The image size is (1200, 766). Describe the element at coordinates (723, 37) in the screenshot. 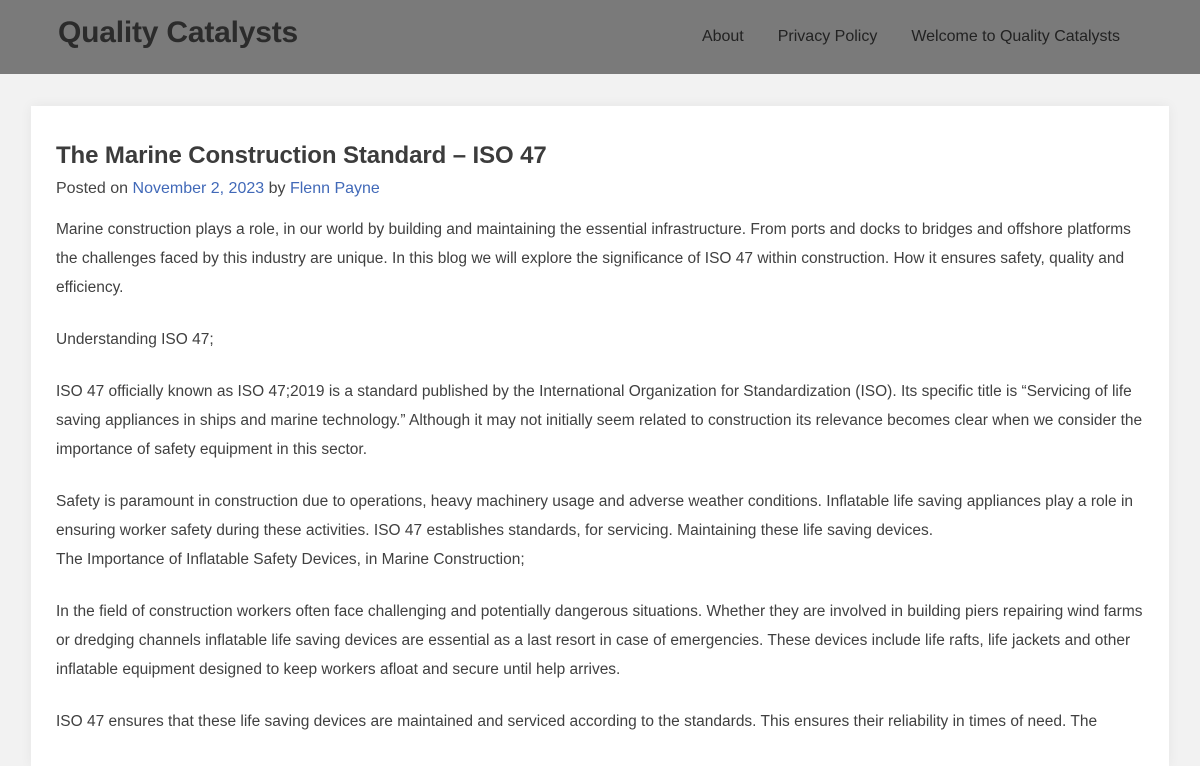

I see `nav-link-about: About` at that location.